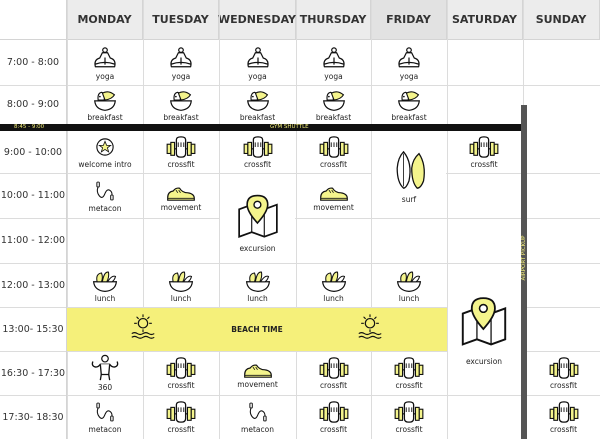 Image resolution: width=600 pixels, height=439 pixels. I want to click on activity-label: surf, so click(409, 199).